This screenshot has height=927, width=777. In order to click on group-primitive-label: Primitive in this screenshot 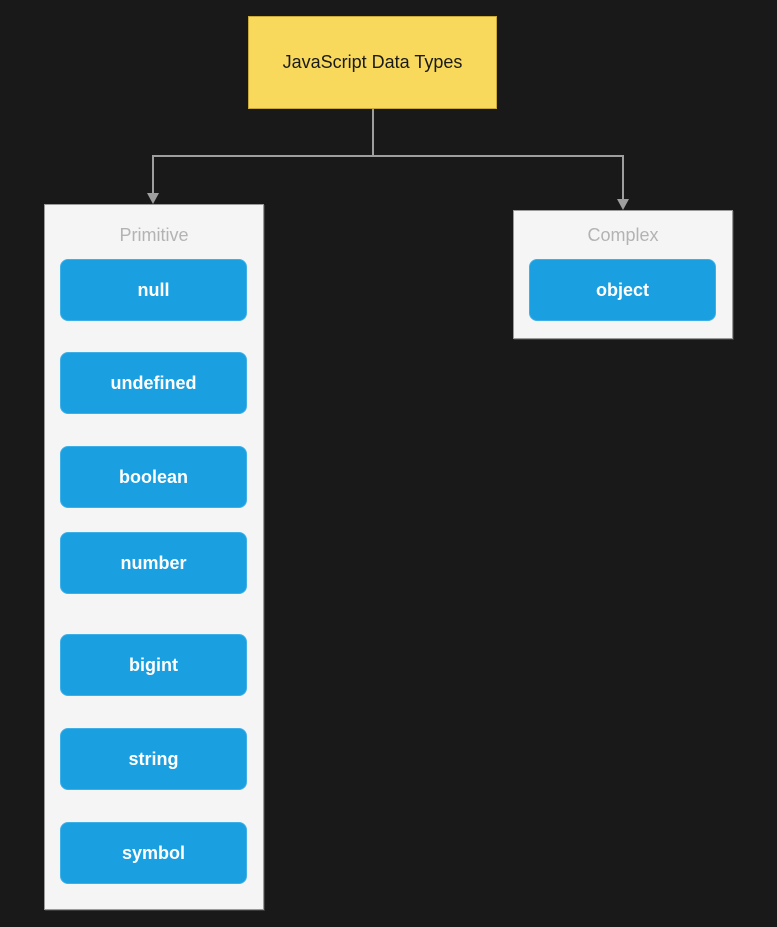, I will do `click(154, 235)`.